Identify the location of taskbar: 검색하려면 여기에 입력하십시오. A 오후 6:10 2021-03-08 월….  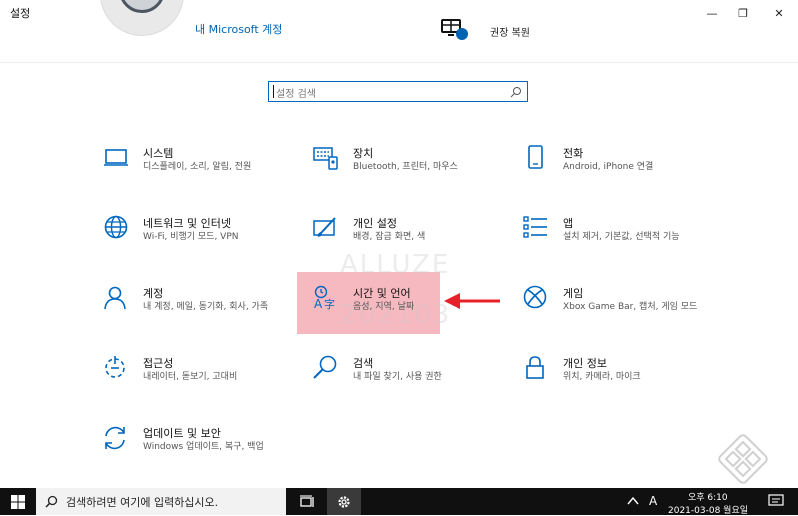
(399, 502).